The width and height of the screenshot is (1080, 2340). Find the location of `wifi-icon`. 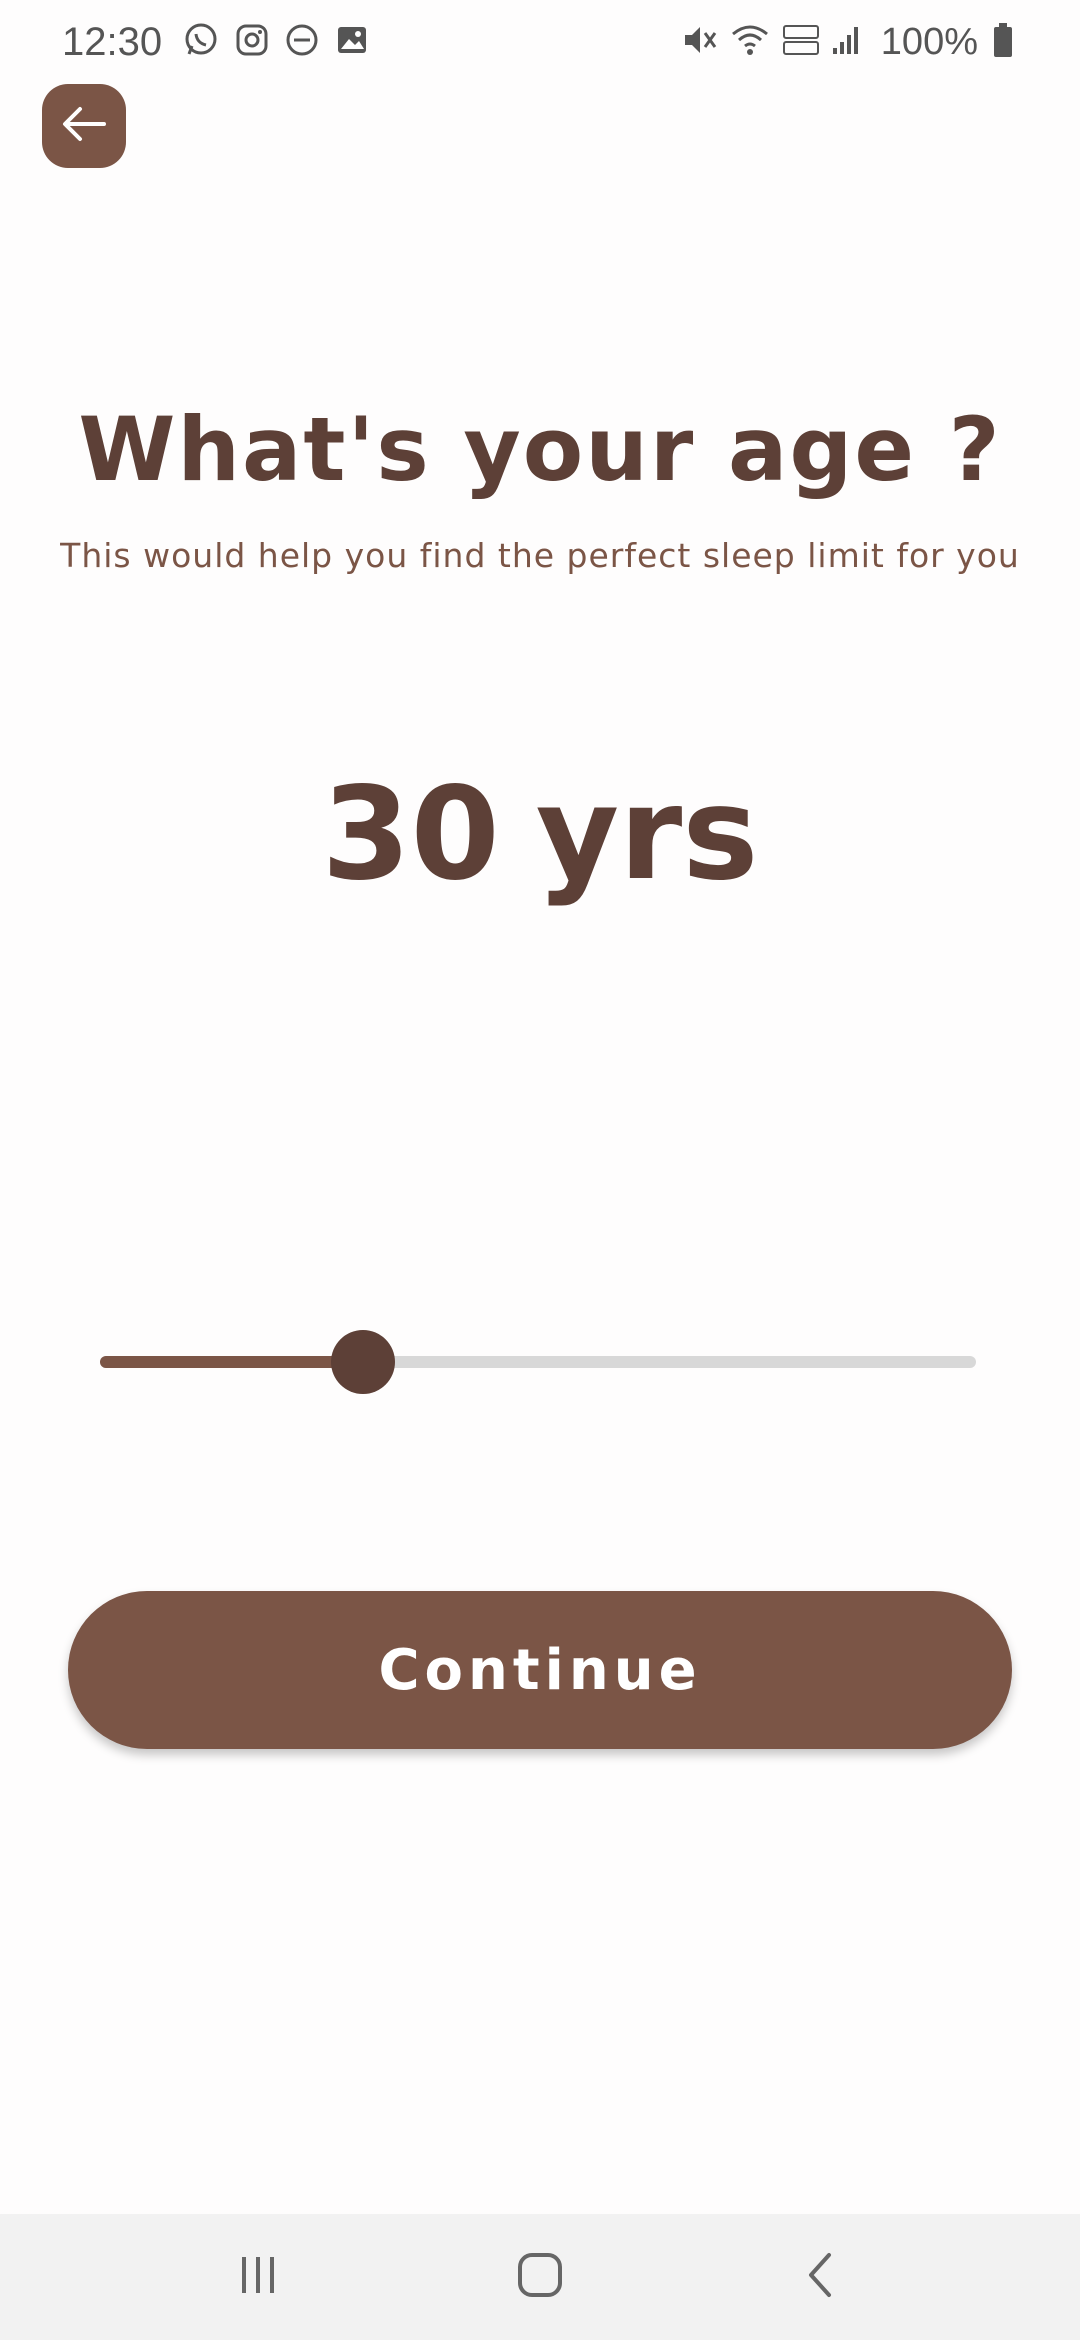

wifi-icon is located at coordinates (750, 42).